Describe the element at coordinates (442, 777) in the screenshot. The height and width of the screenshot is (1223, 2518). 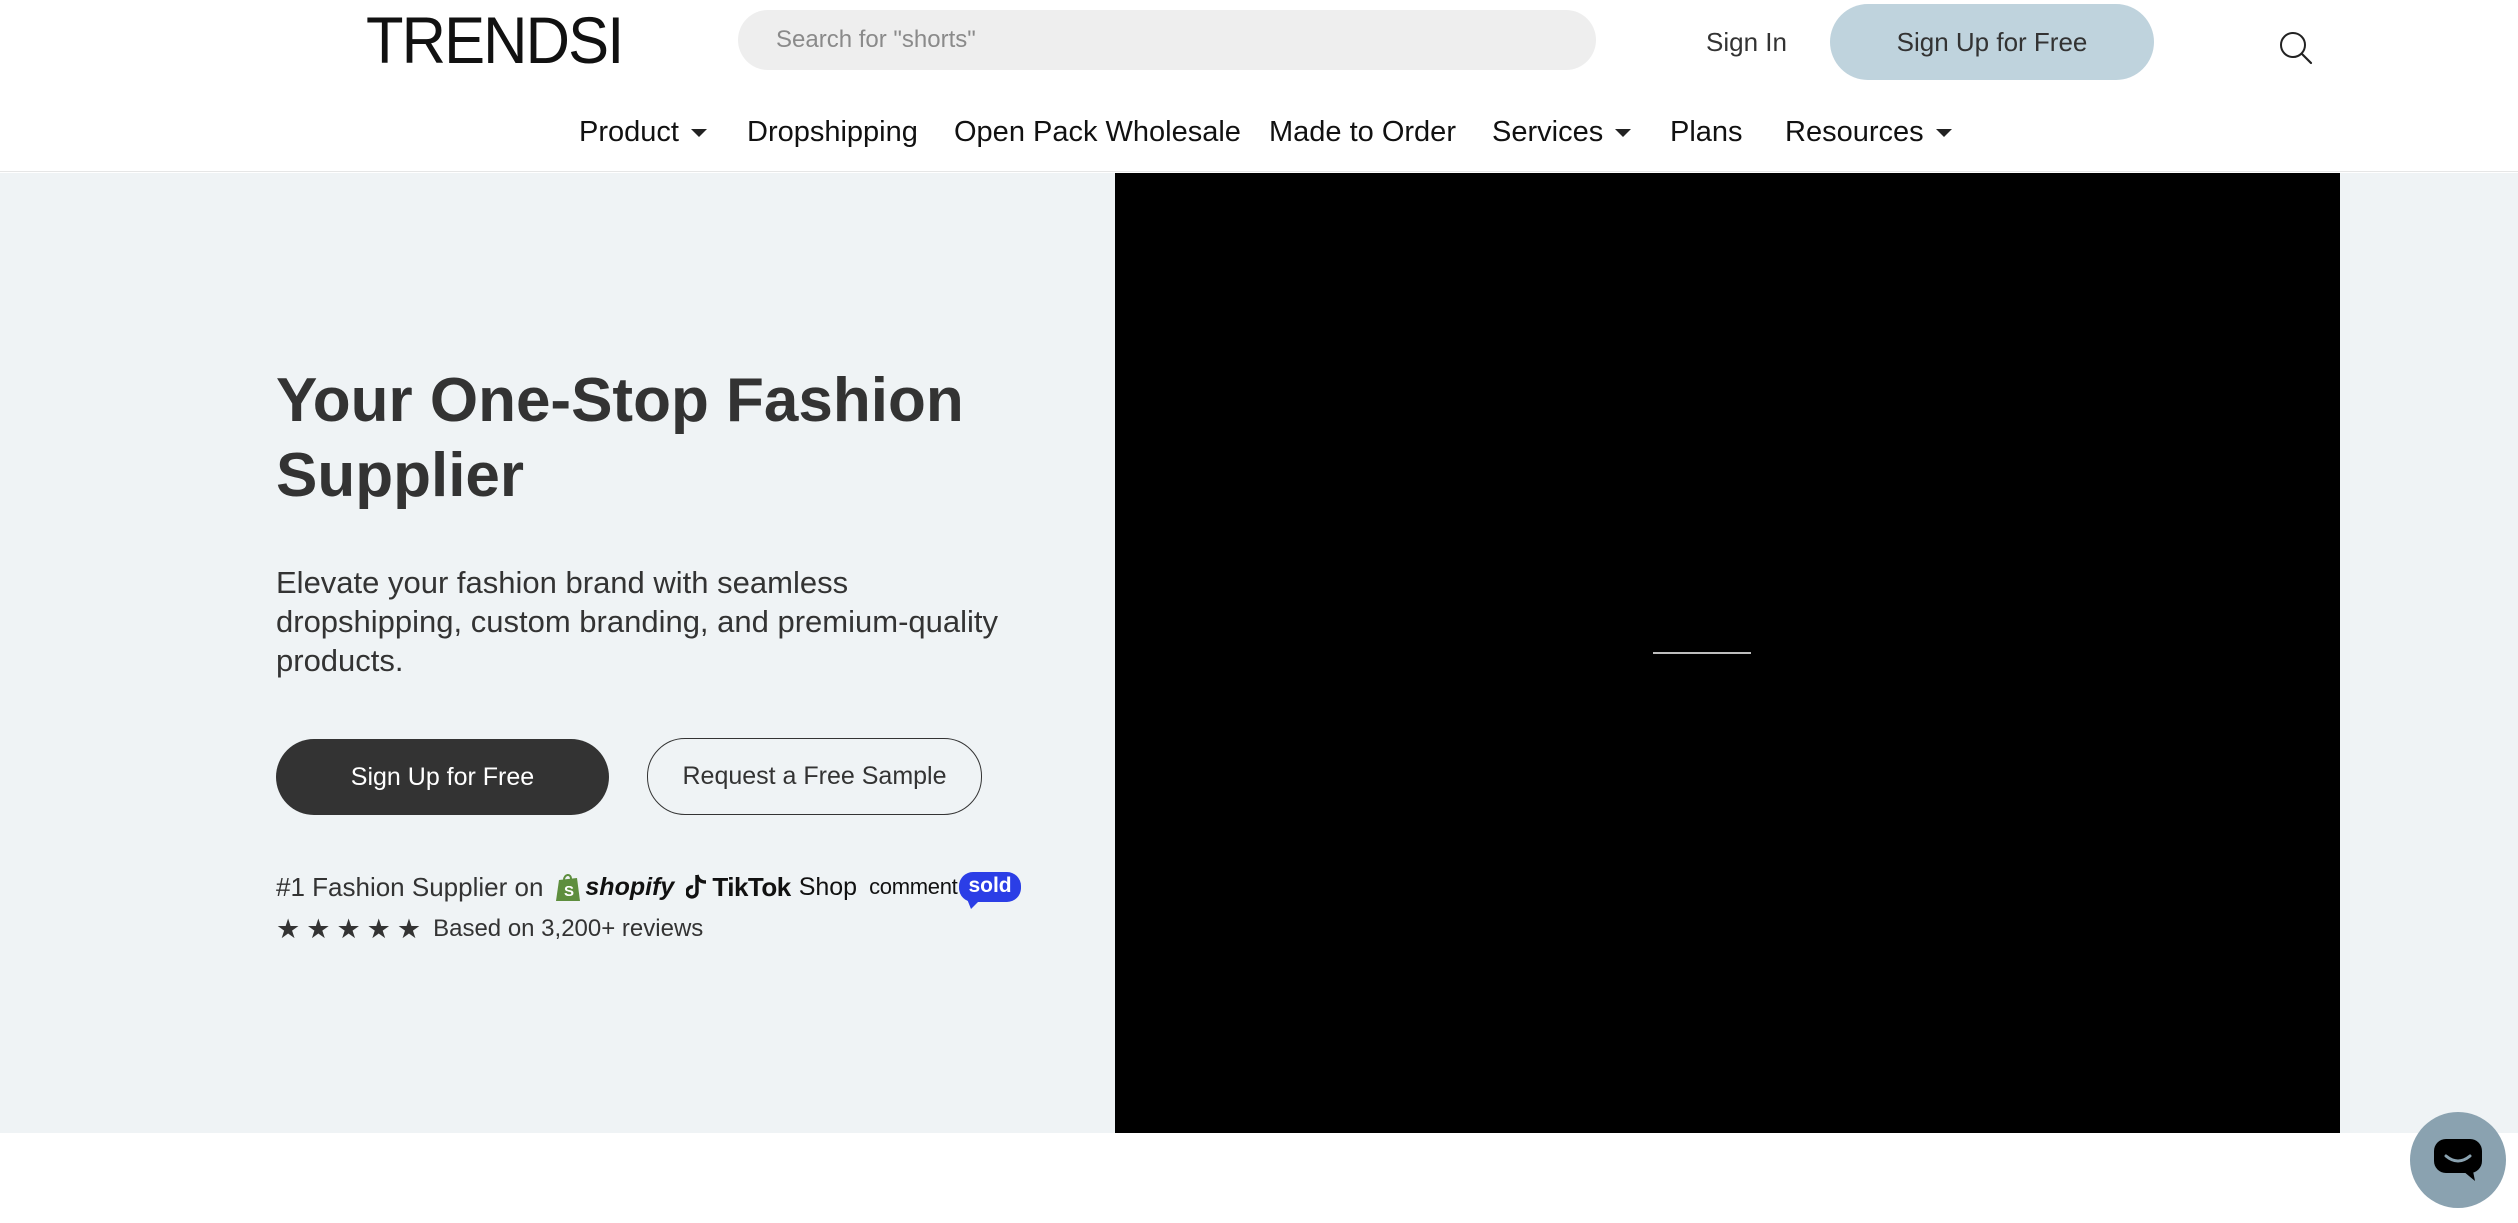
I see `sign-up-button: Sign Up for Free` at that location.